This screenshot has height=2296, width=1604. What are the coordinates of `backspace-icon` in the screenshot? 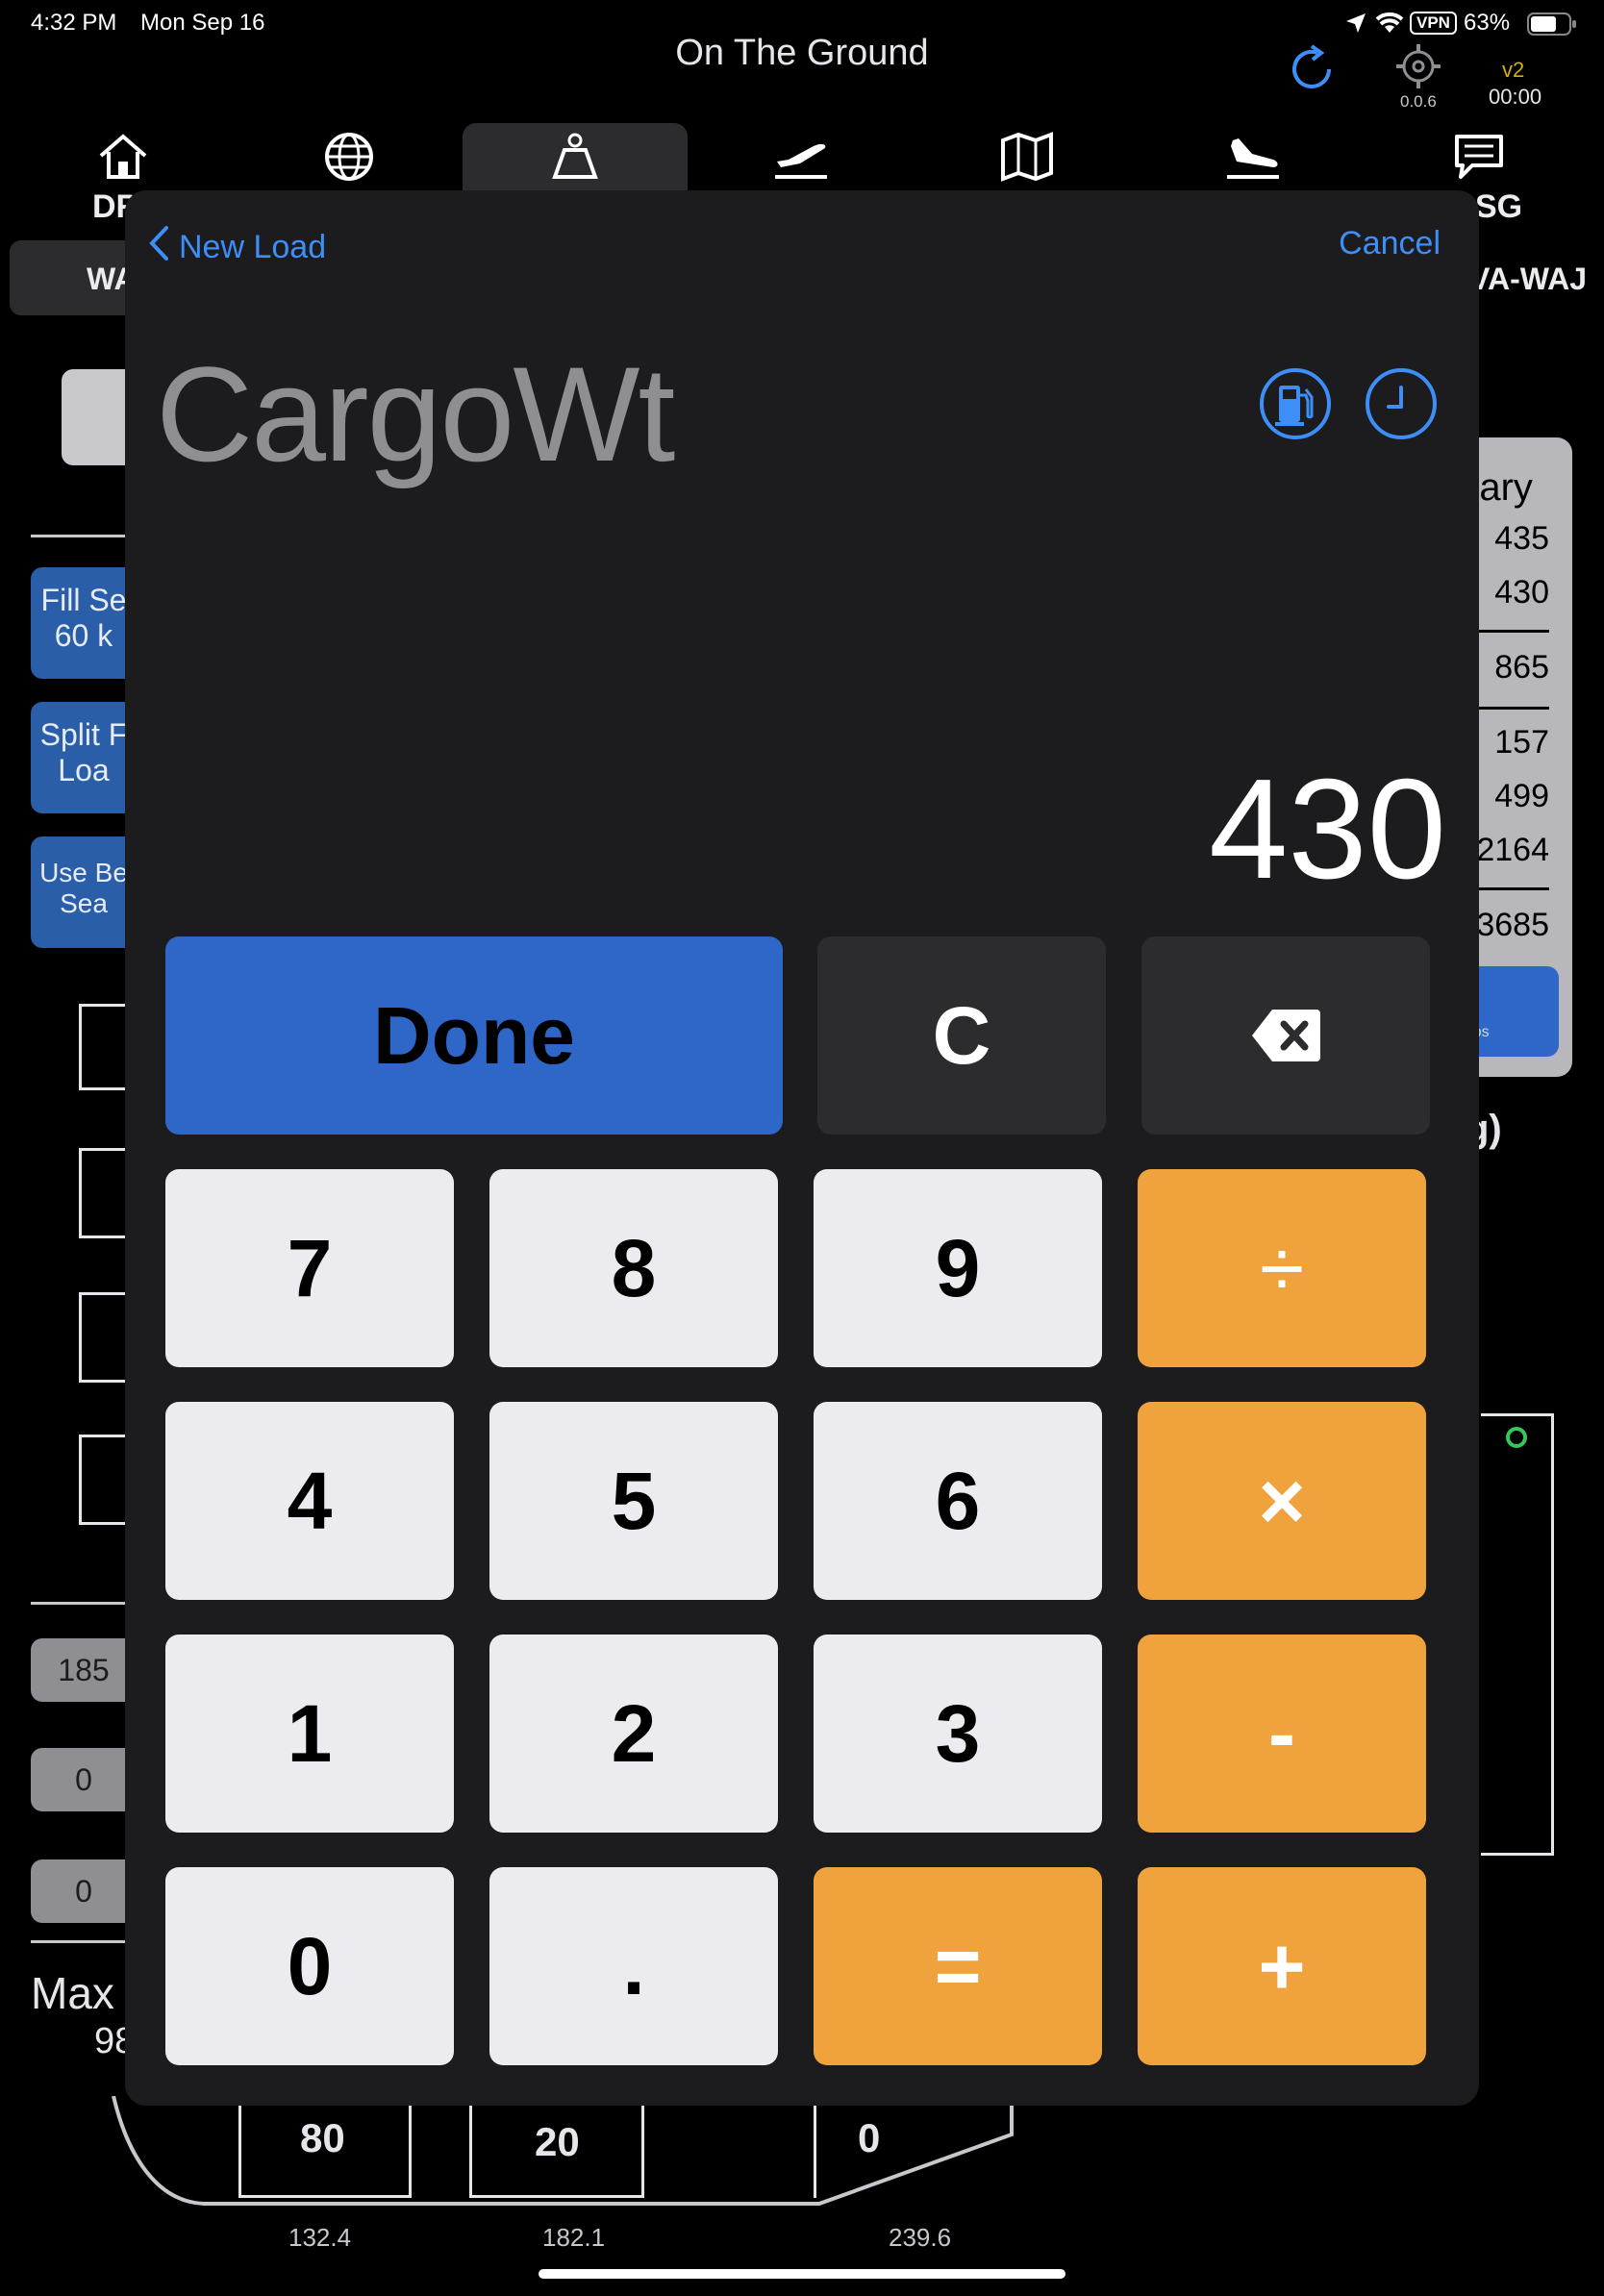 It's located at (1286, 1035).